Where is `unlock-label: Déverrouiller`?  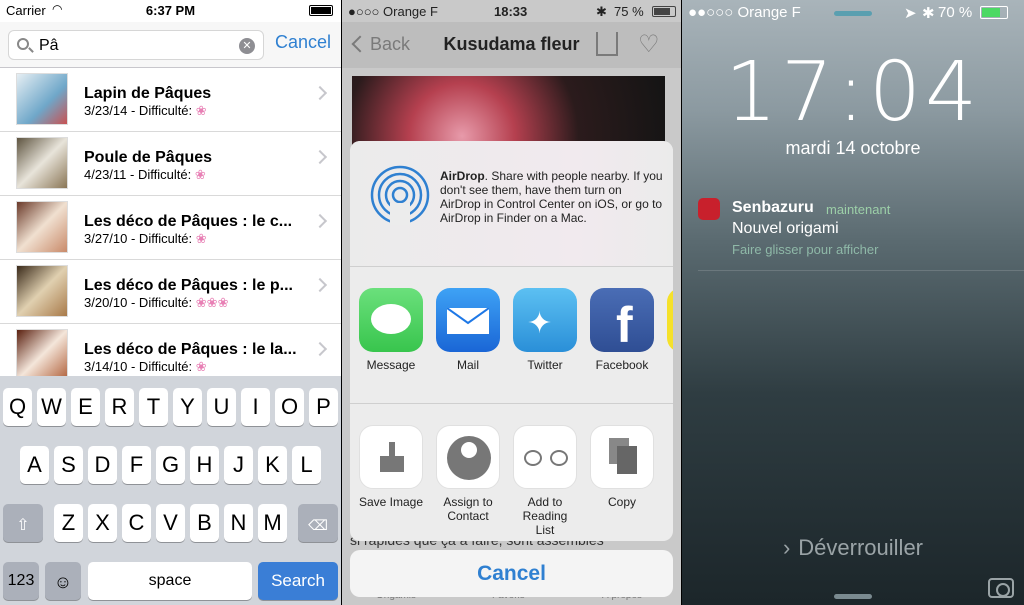
unlock-label: Déverrouiller is located at coordinates (861, 547).